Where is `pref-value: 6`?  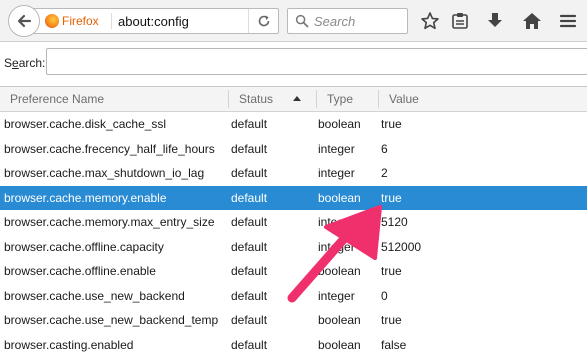
pref-value: 6 is located at coordinates (384, 148).